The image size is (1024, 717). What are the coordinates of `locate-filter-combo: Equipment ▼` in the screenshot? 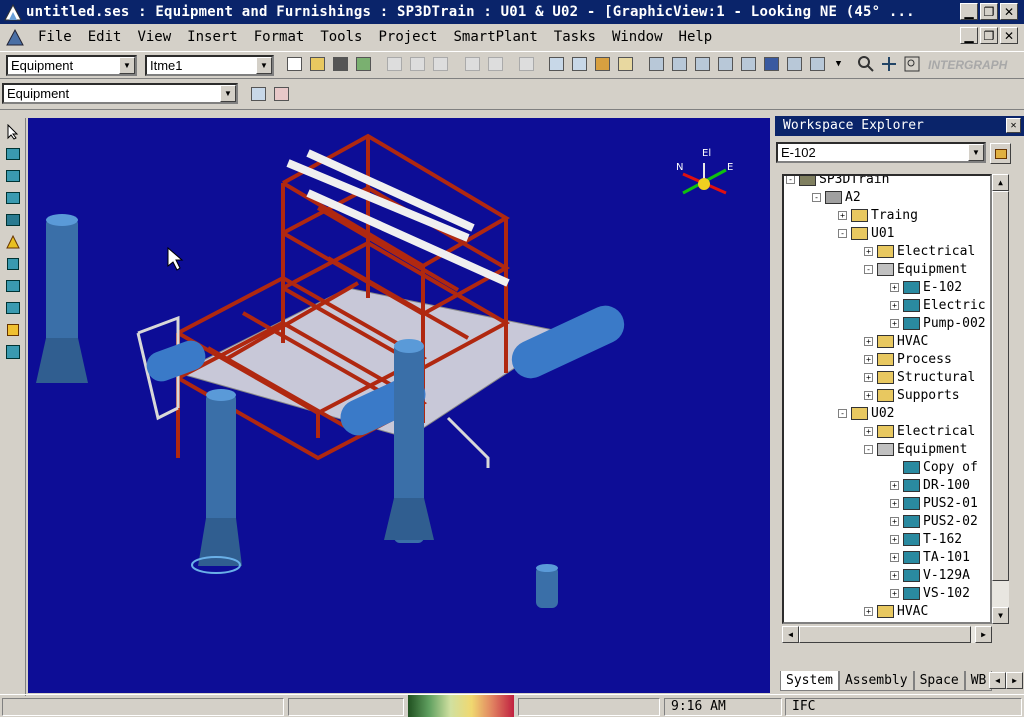 It's located at (120, 93).